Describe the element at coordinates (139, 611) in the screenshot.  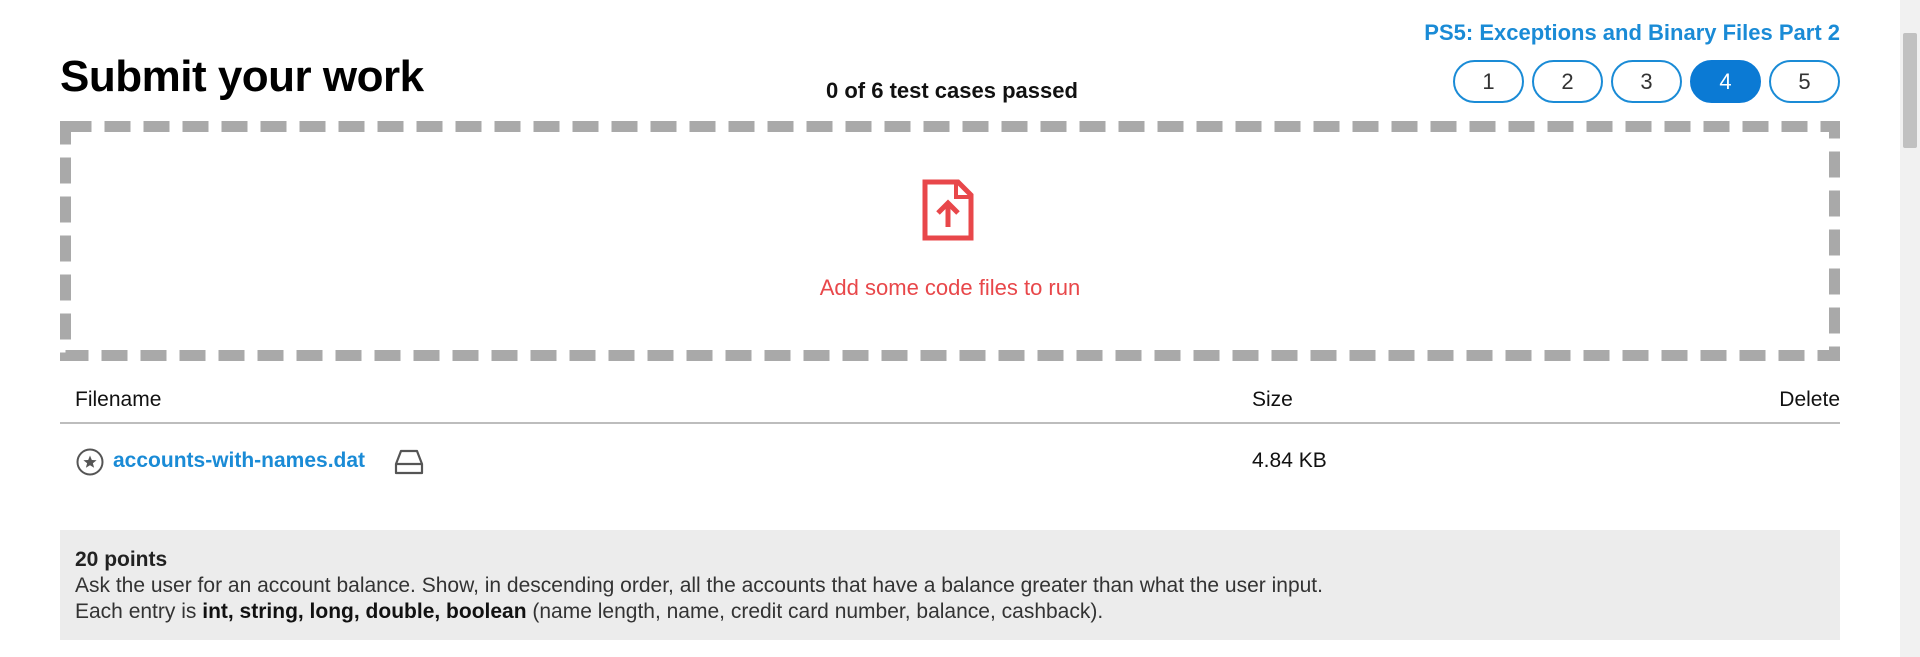
I see `description-line-2-prefix: Each entry is` at that location.